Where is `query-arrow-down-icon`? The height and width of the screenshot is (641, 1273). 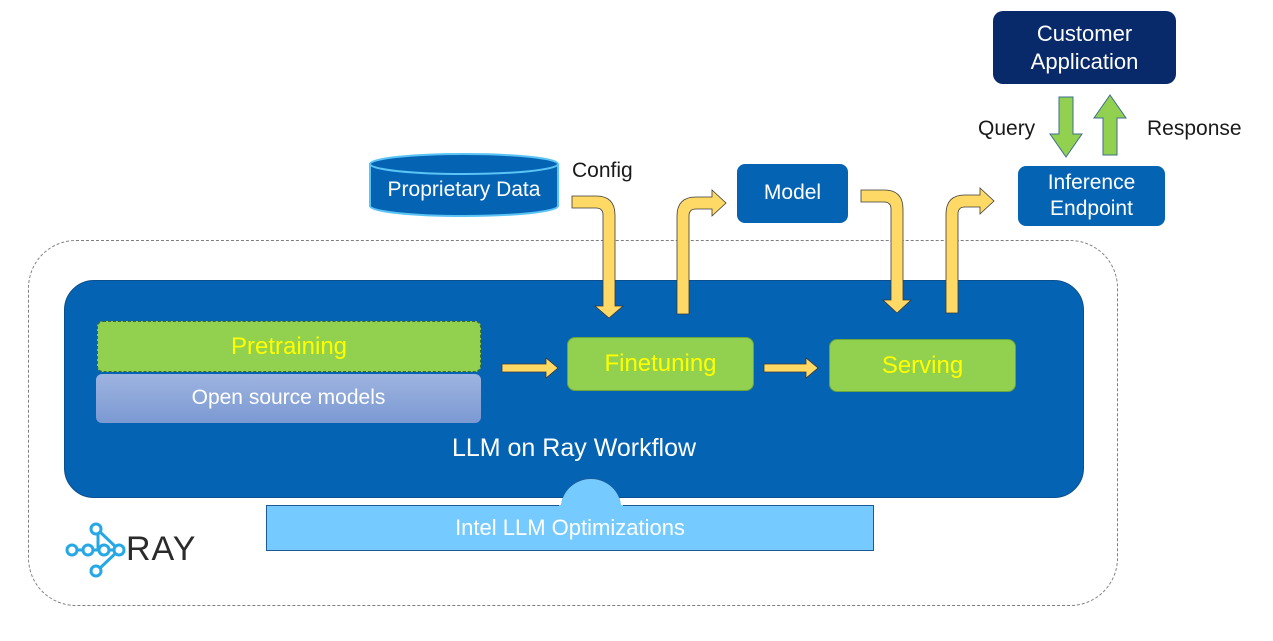
query-arrow-down-icon is located at coordinates (1066, 127).